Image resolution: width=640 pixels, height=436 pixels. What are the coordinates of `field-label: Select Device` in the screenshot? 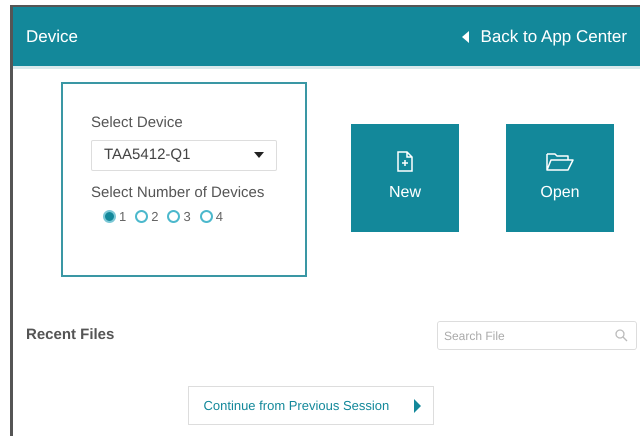 It's located at (137, 123).